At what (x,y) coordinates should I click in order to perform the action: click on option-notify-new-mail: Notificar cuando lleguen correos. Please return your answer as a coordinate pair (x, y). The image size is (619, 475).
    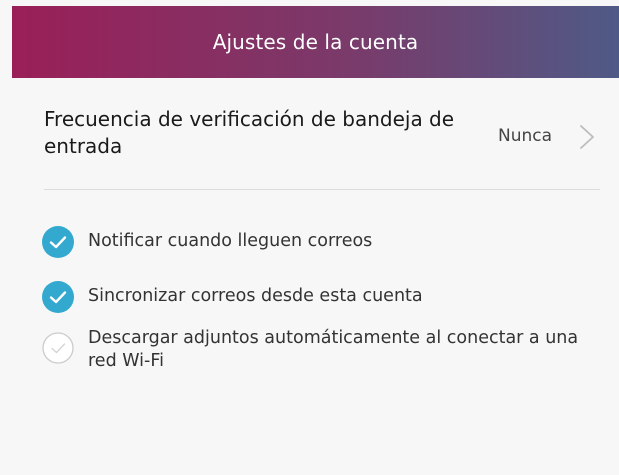
    Looking at the image, I should click on (324, 242).